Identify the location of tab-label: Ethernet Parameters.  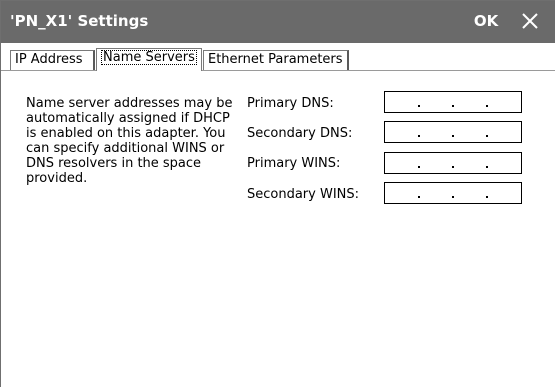
(275, 59).